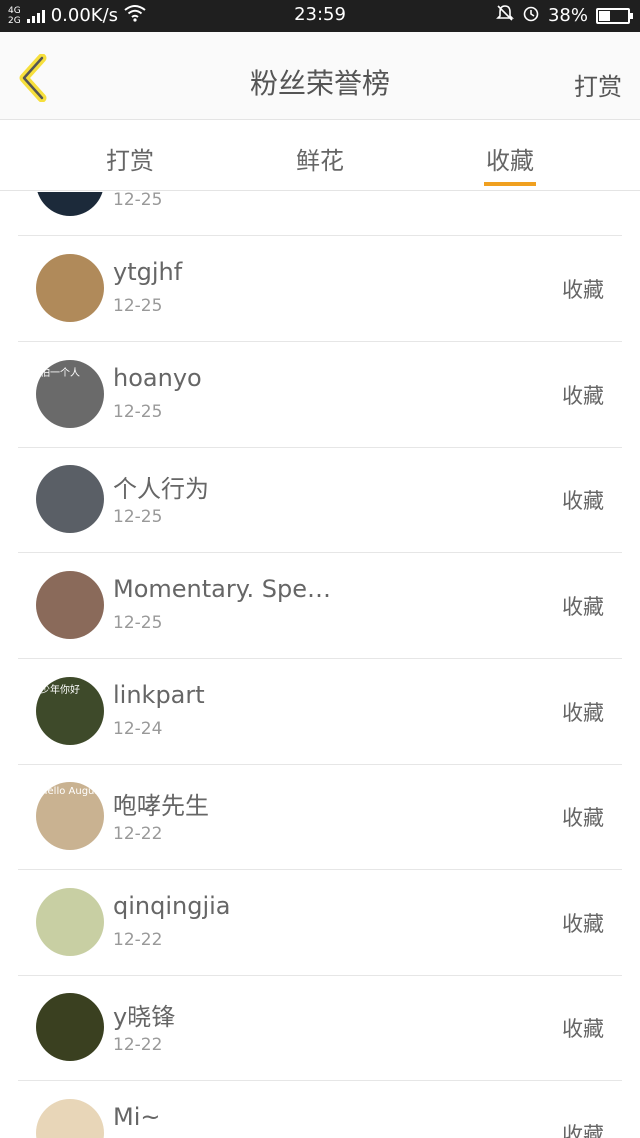 This screenshot has width=640, height=1138. What do you see at coordinates (320, 16) in the screenshot?
I see `status-bar: 4G 2G 0.00K/s 23:59 38%` at bounding box center [320, 16].